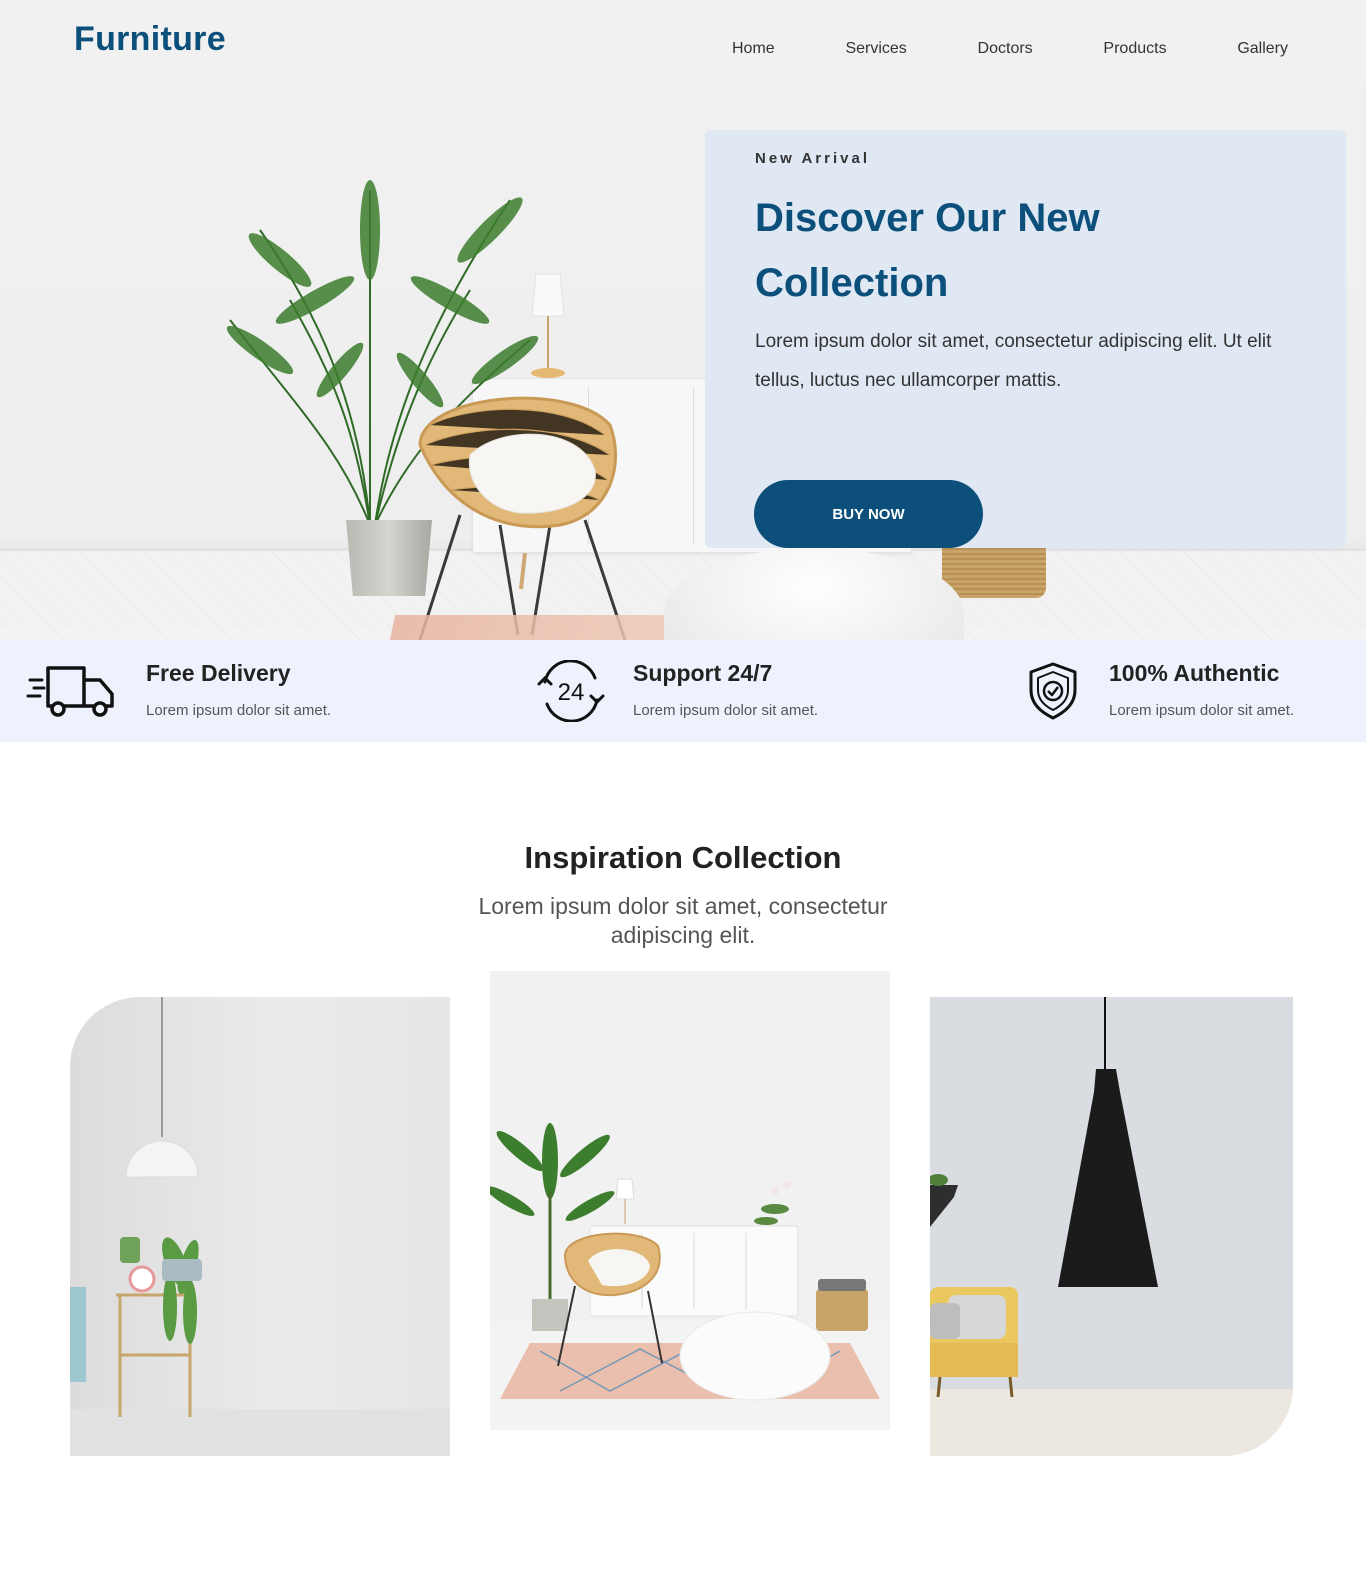 The width and height of the screenshot is (1366, 1571). Describe the element at coordinates (542, 627) in the screenshot. I see `floor-rug` at that location.